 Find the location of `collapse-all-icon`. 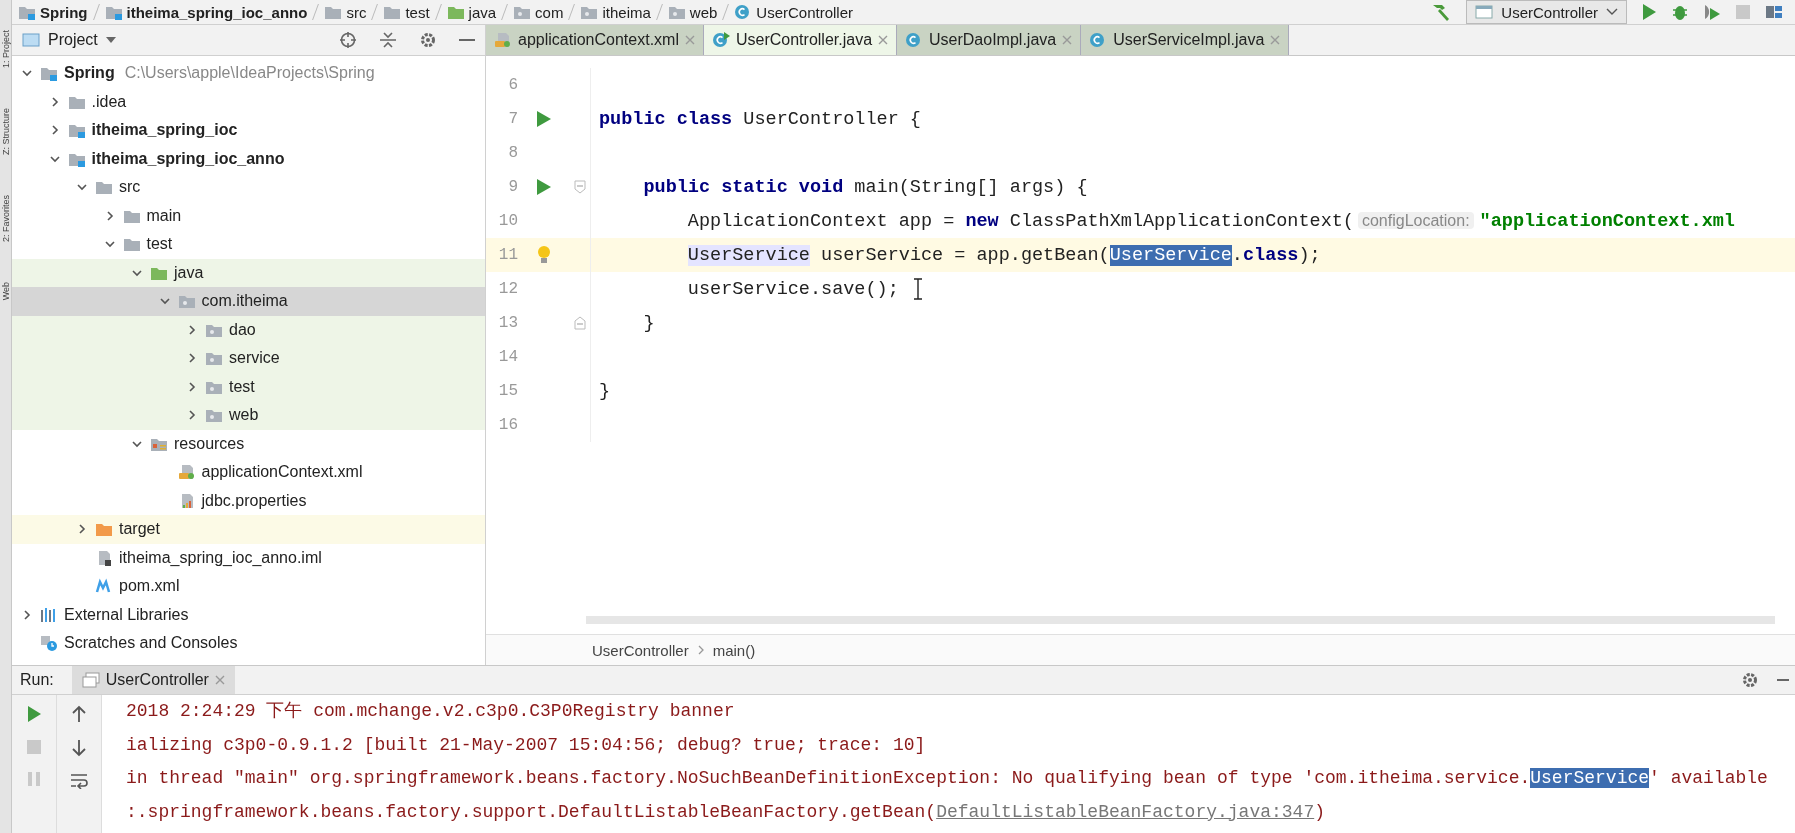

collapse-all-icon is located at coordinates (388, 40).